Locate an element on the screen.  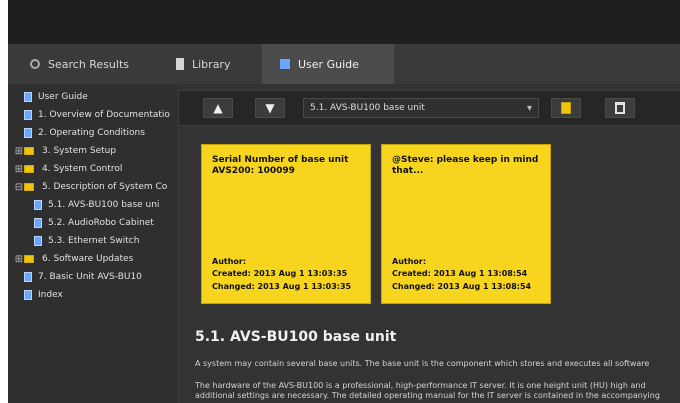
chapter-select-value: 5.1. AVS-BU100 base unit is located at coordinates (367, 108).